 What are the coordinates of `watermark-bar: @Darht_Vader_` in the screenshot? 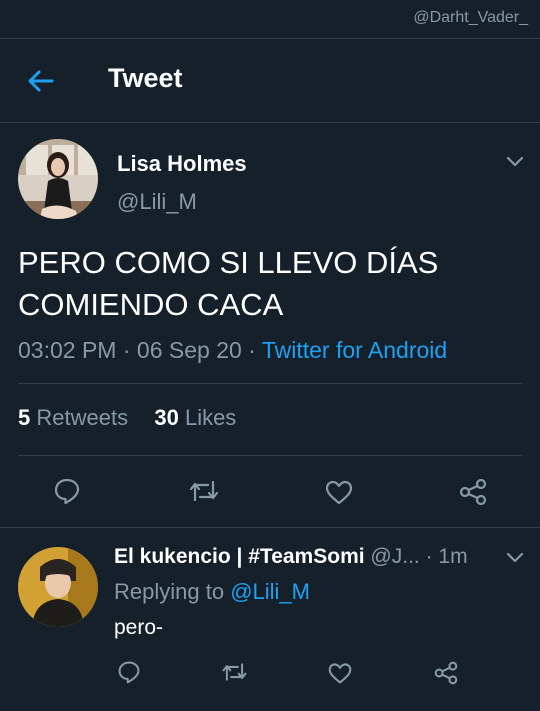 It's located at (270, 19).